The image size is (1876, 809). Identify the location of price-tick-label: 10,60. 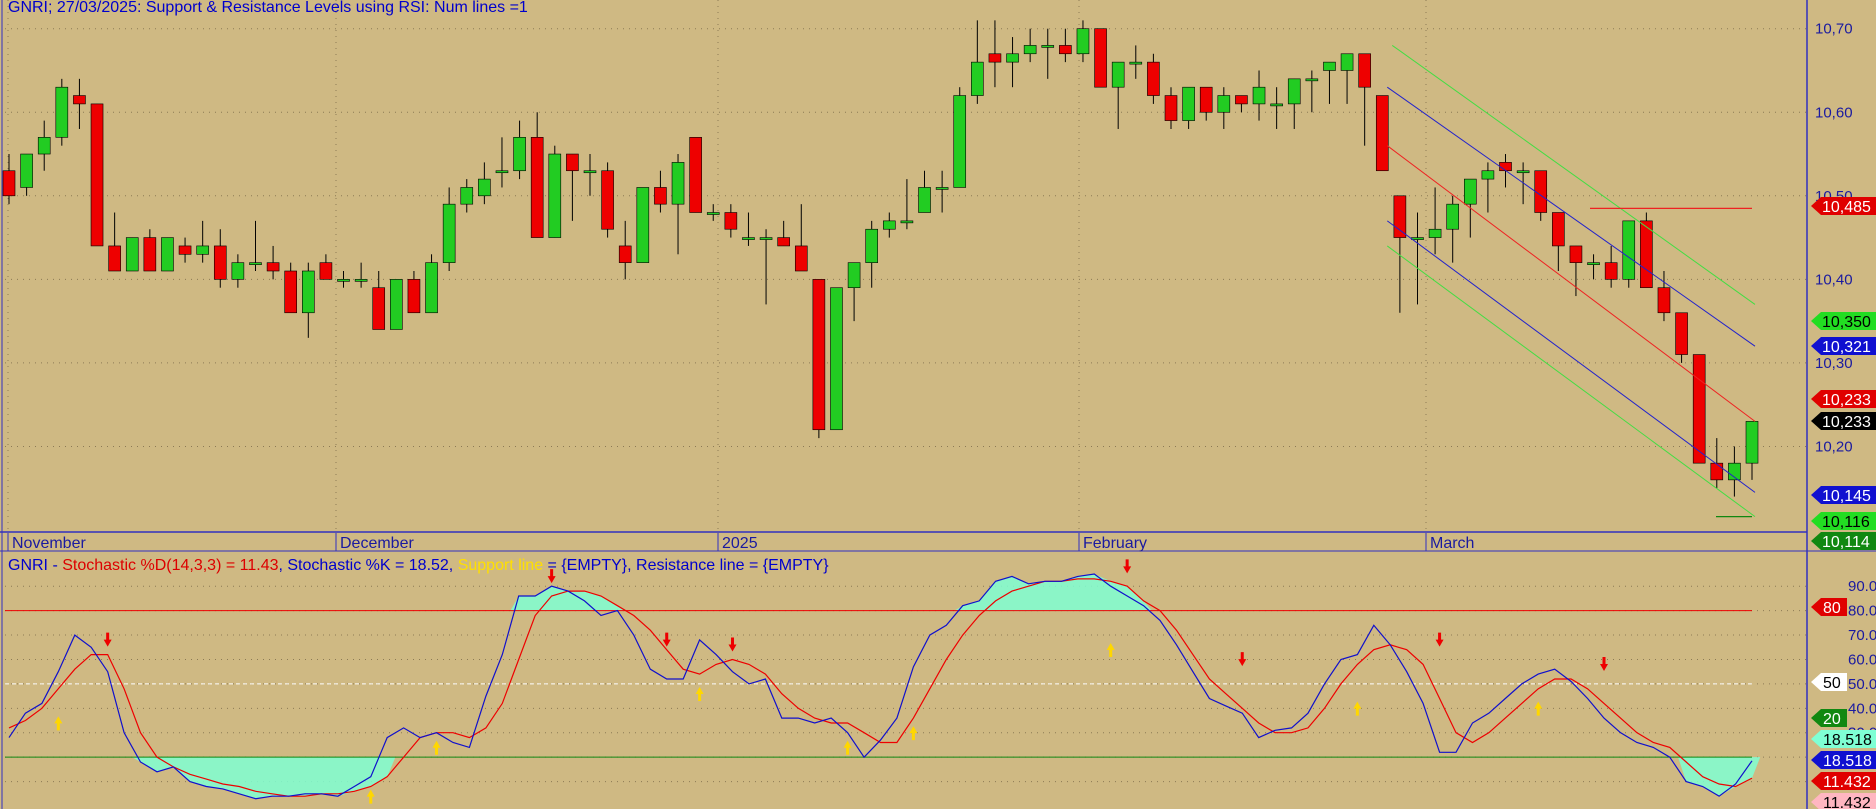
(1834, 112).